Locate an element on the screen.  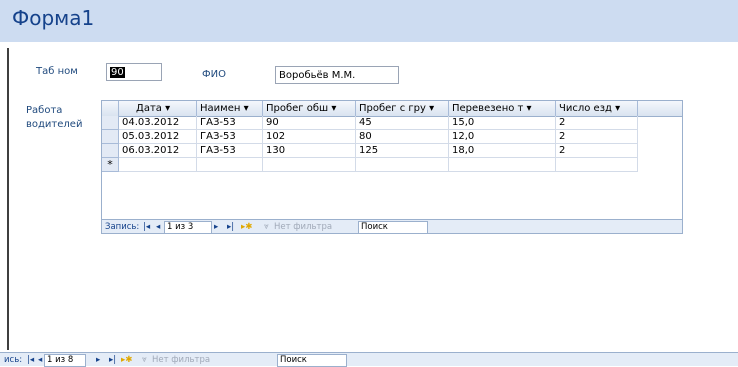
column-header-mileage-total: Пробег обш ▾ is located at coordinates (309, 108).